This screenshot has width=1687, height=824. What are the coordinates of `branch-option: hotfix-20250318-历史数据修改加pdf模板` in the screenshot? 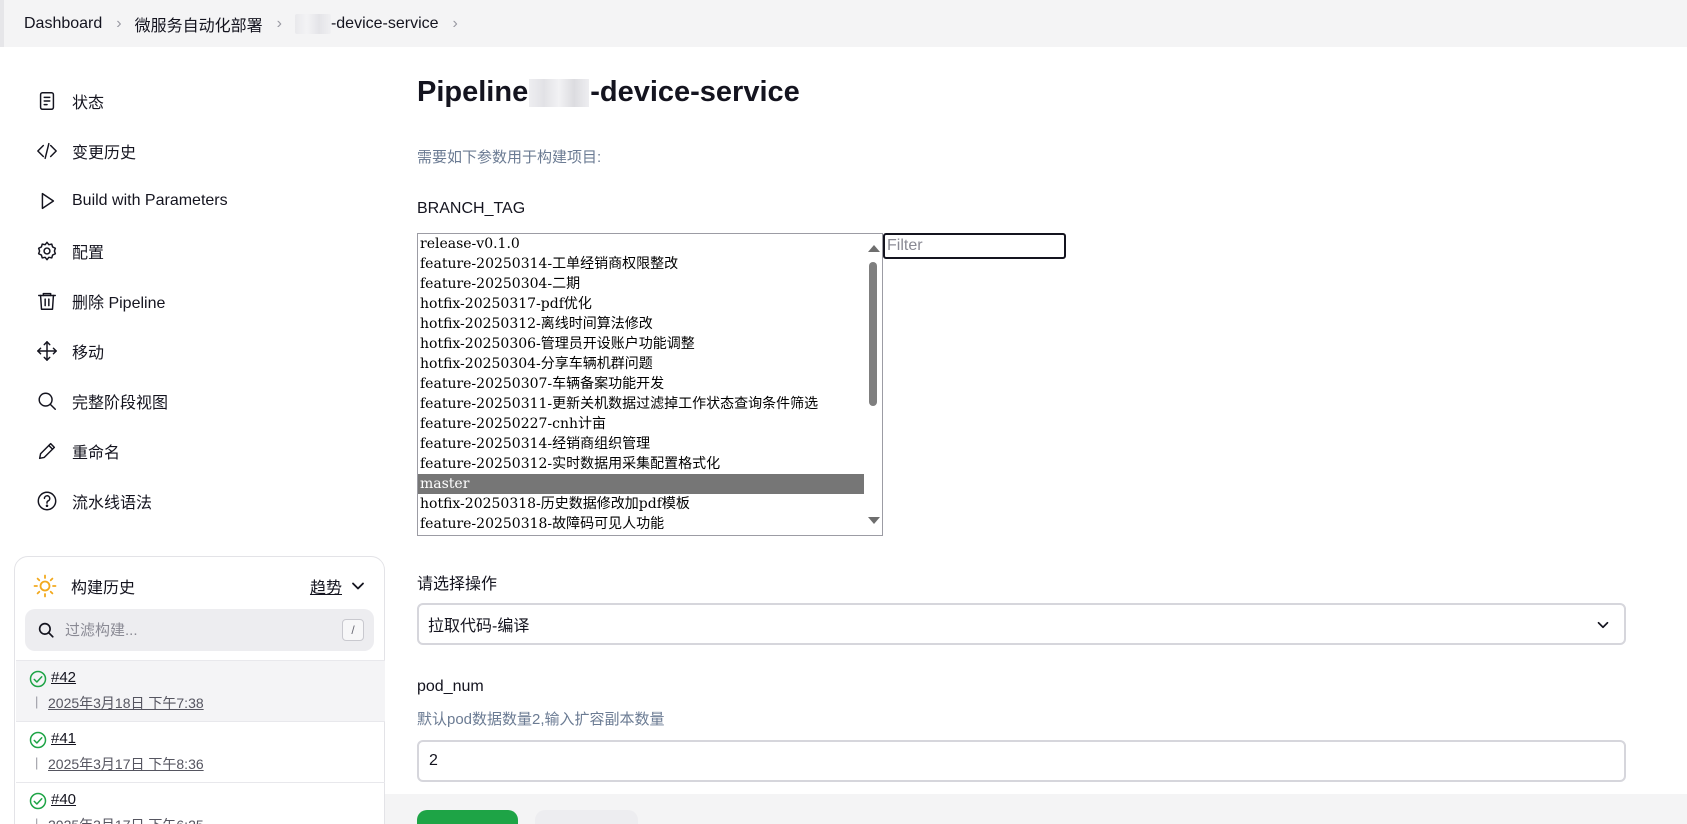 It's located at (641, 504).